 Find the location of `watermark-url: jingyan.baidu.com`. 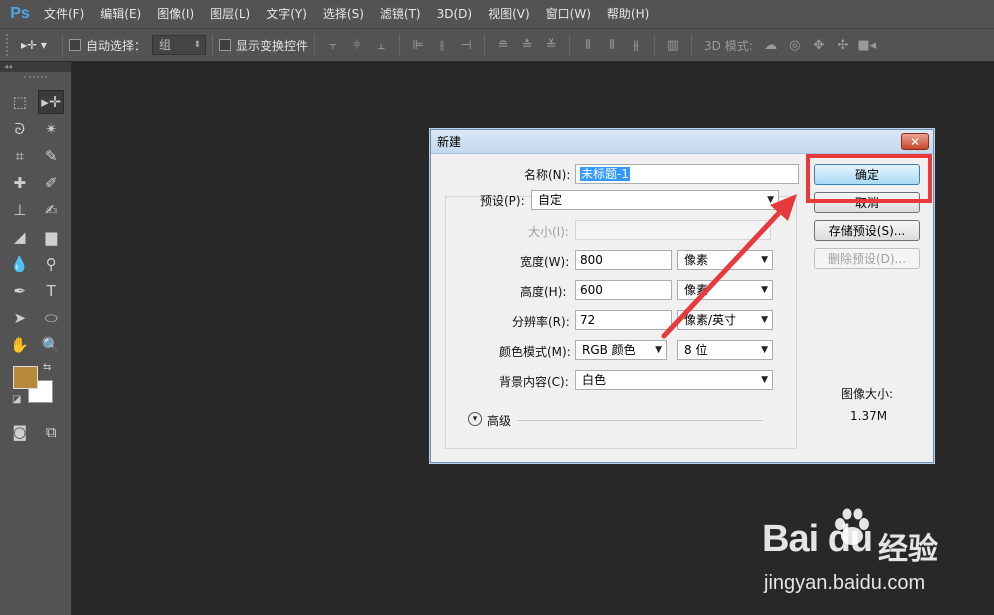

watermark-url: jingyan.baidu.com is located at coordinates (845, 583).